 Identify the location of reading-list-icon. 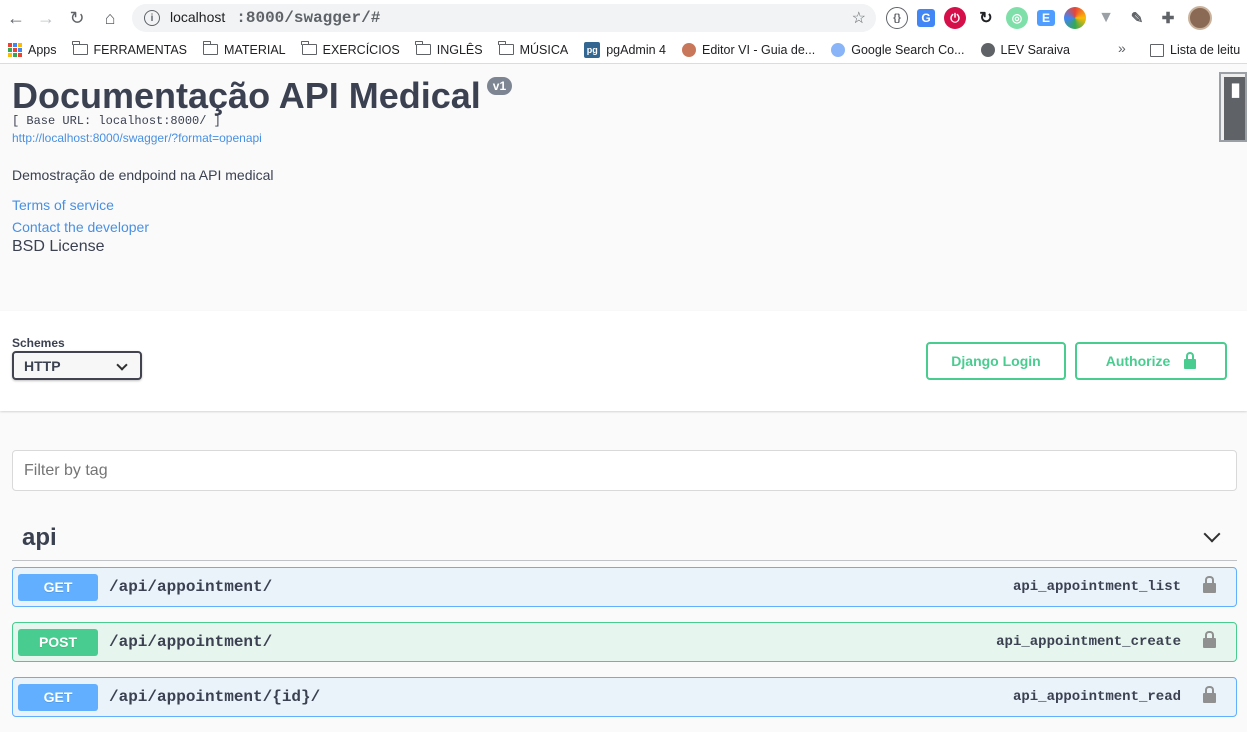
(1157, 50).